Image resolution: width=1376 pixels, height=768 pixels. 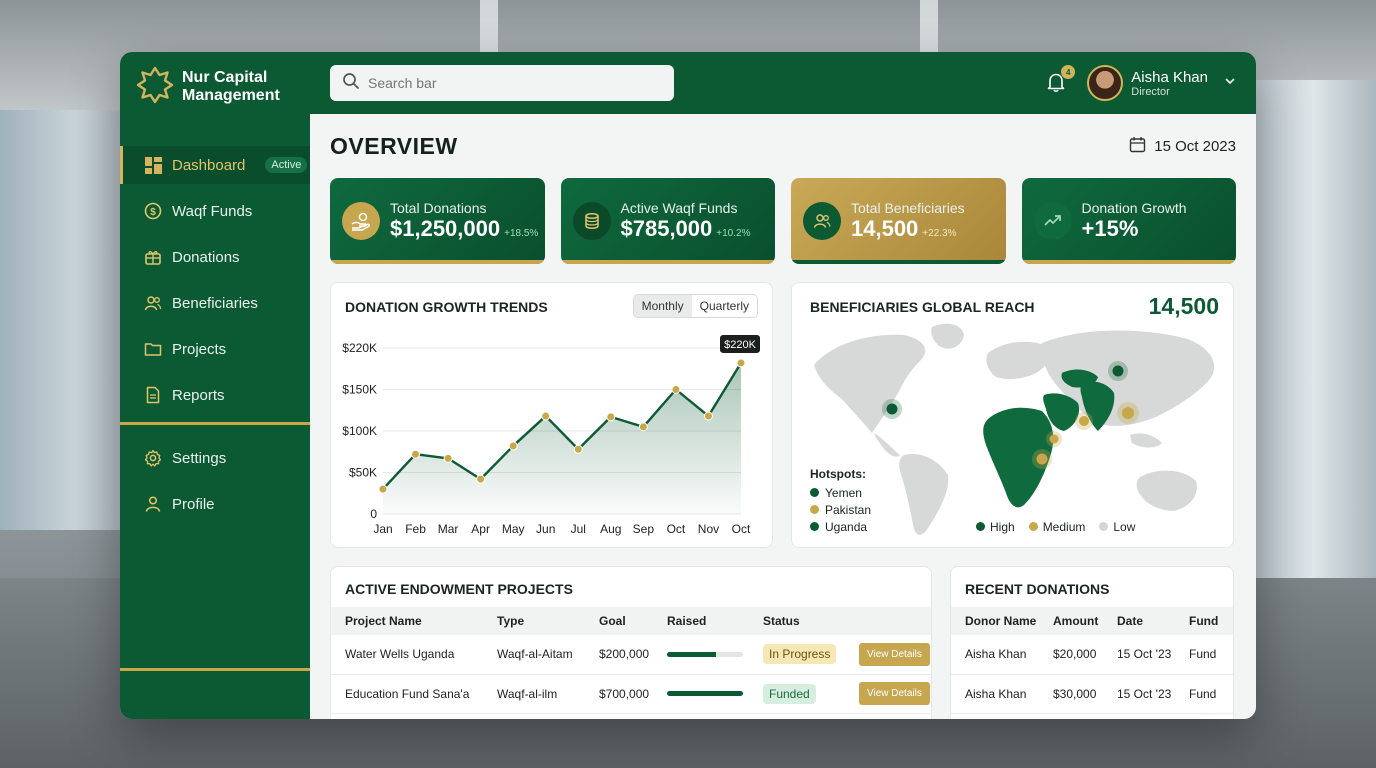 What do you see at coordinates (363, 473) in the screenshot?
I see `y-tick-label: $50K` at bounding box center [363, 473].